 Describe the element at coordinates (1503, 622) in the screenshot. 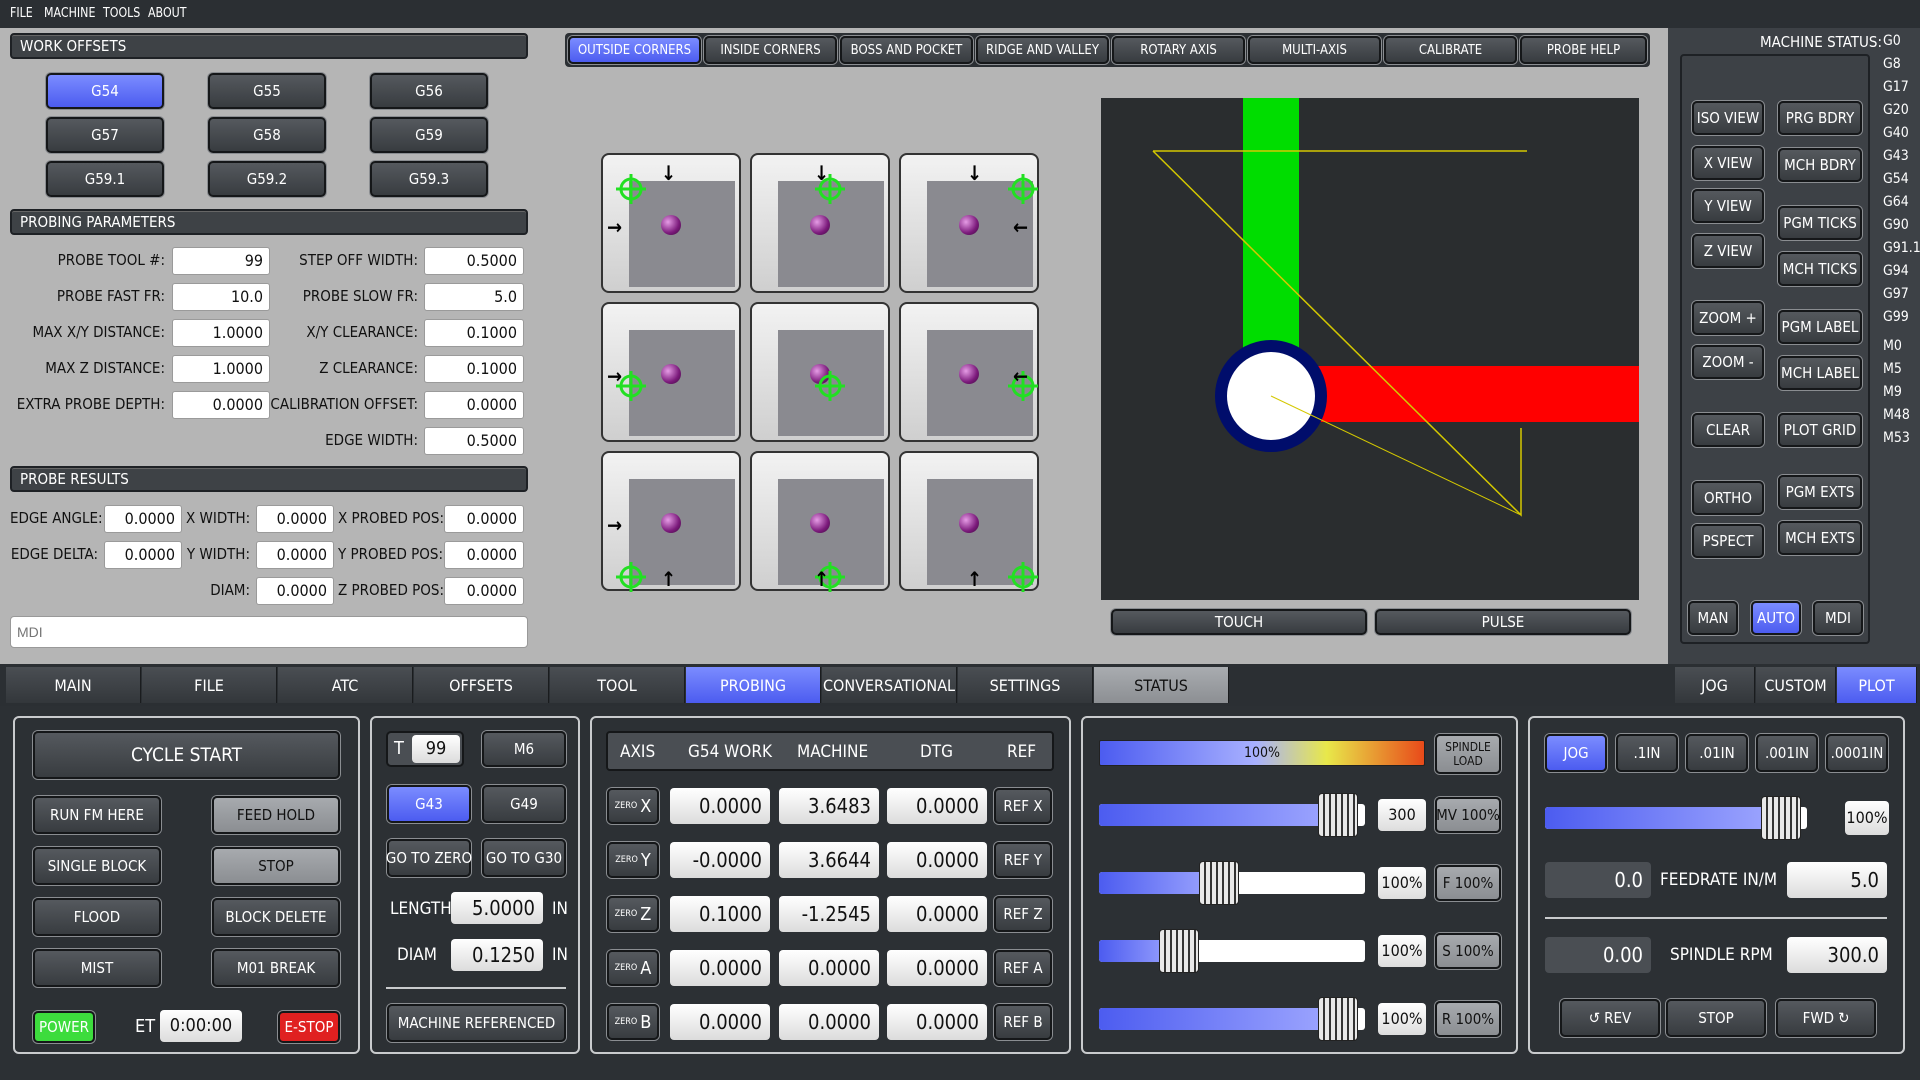

I see `pulse-button: PULSE` at that location.